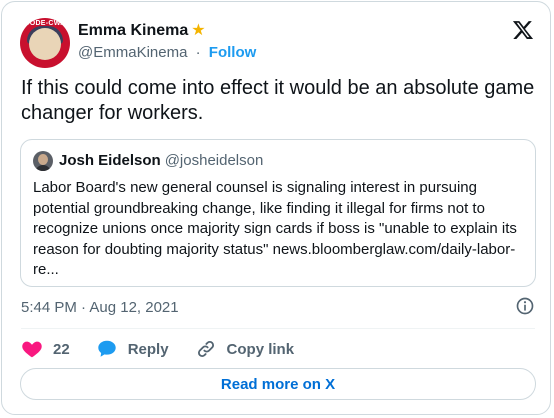  I want to click on reply-label: Reply, so click(148, 349).